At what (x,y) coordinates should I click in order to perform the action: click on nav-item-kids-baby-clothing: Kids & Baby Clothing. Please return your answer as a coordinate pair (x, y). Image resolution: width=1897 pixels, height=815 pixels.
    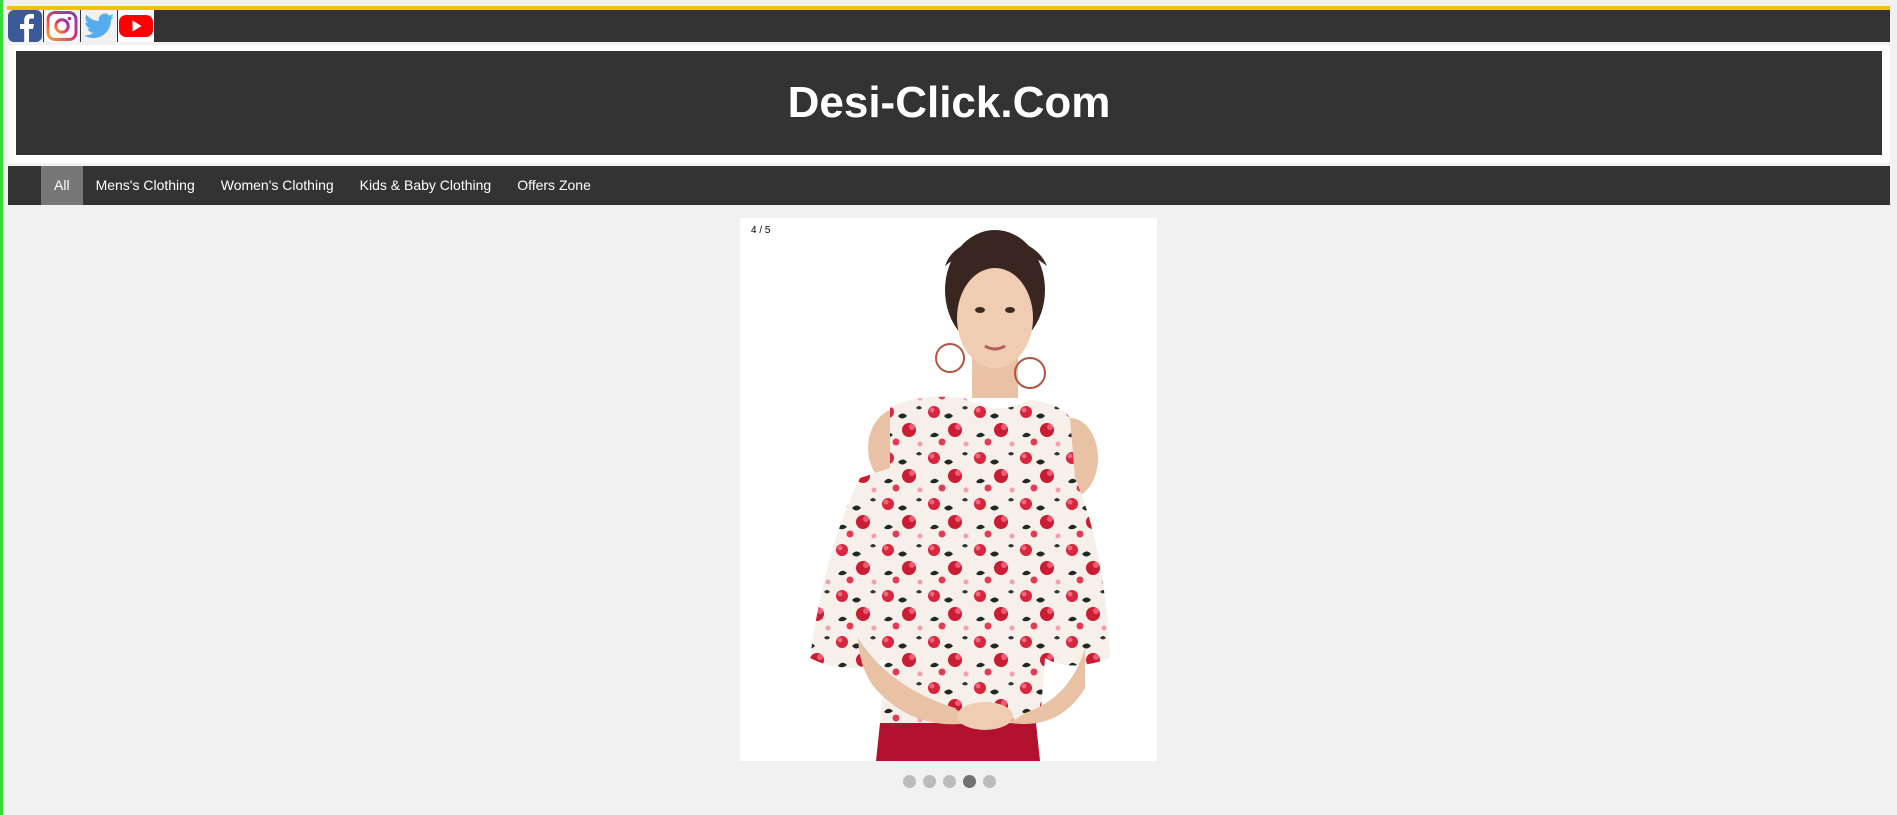
    Looking at the image, I should click on (426, 185).